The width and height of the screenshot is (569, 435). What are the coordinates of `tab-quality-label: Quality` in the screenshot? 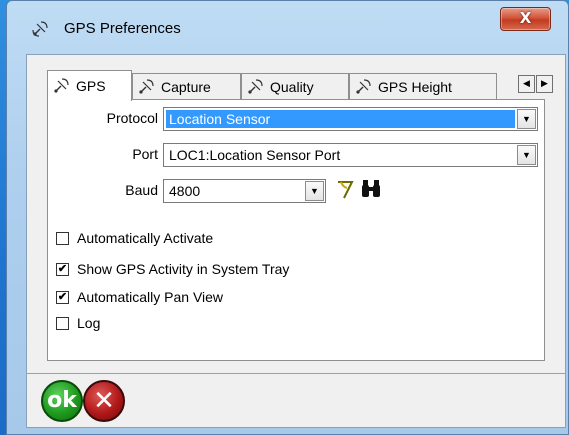 It's located at (292, 86).